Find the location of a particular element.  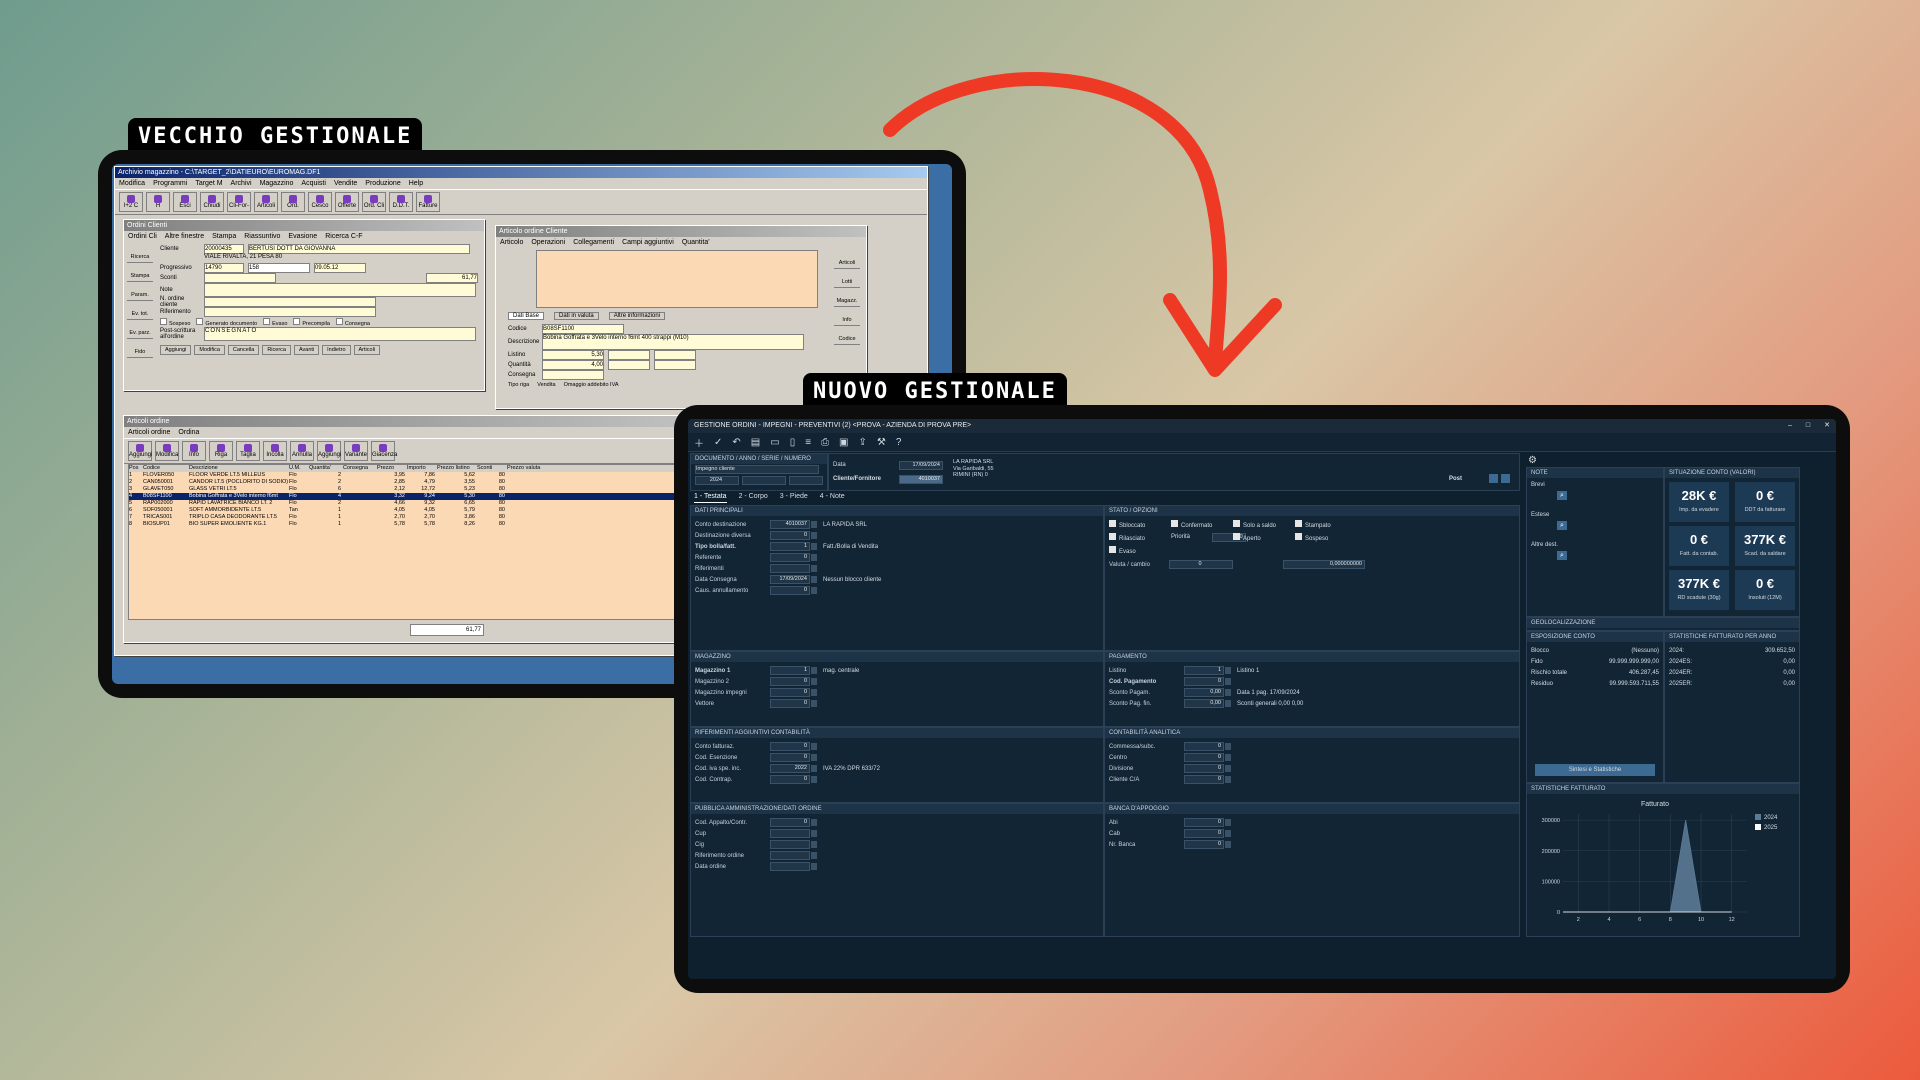

post-add-icon is located at coordinates (1493, 478).